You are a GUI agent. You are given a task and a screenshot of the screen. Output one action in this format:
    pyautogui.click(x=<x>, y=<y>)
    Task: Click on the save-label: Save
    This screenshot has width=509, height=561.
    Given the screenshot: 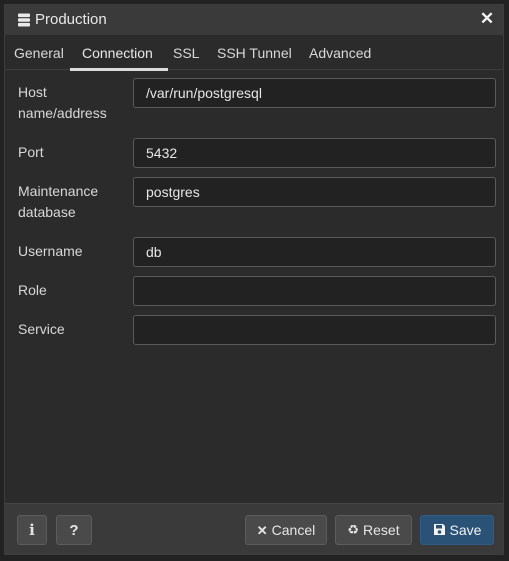 What is the action you would take?
    pyautogui.click(x=465, y=530)
    